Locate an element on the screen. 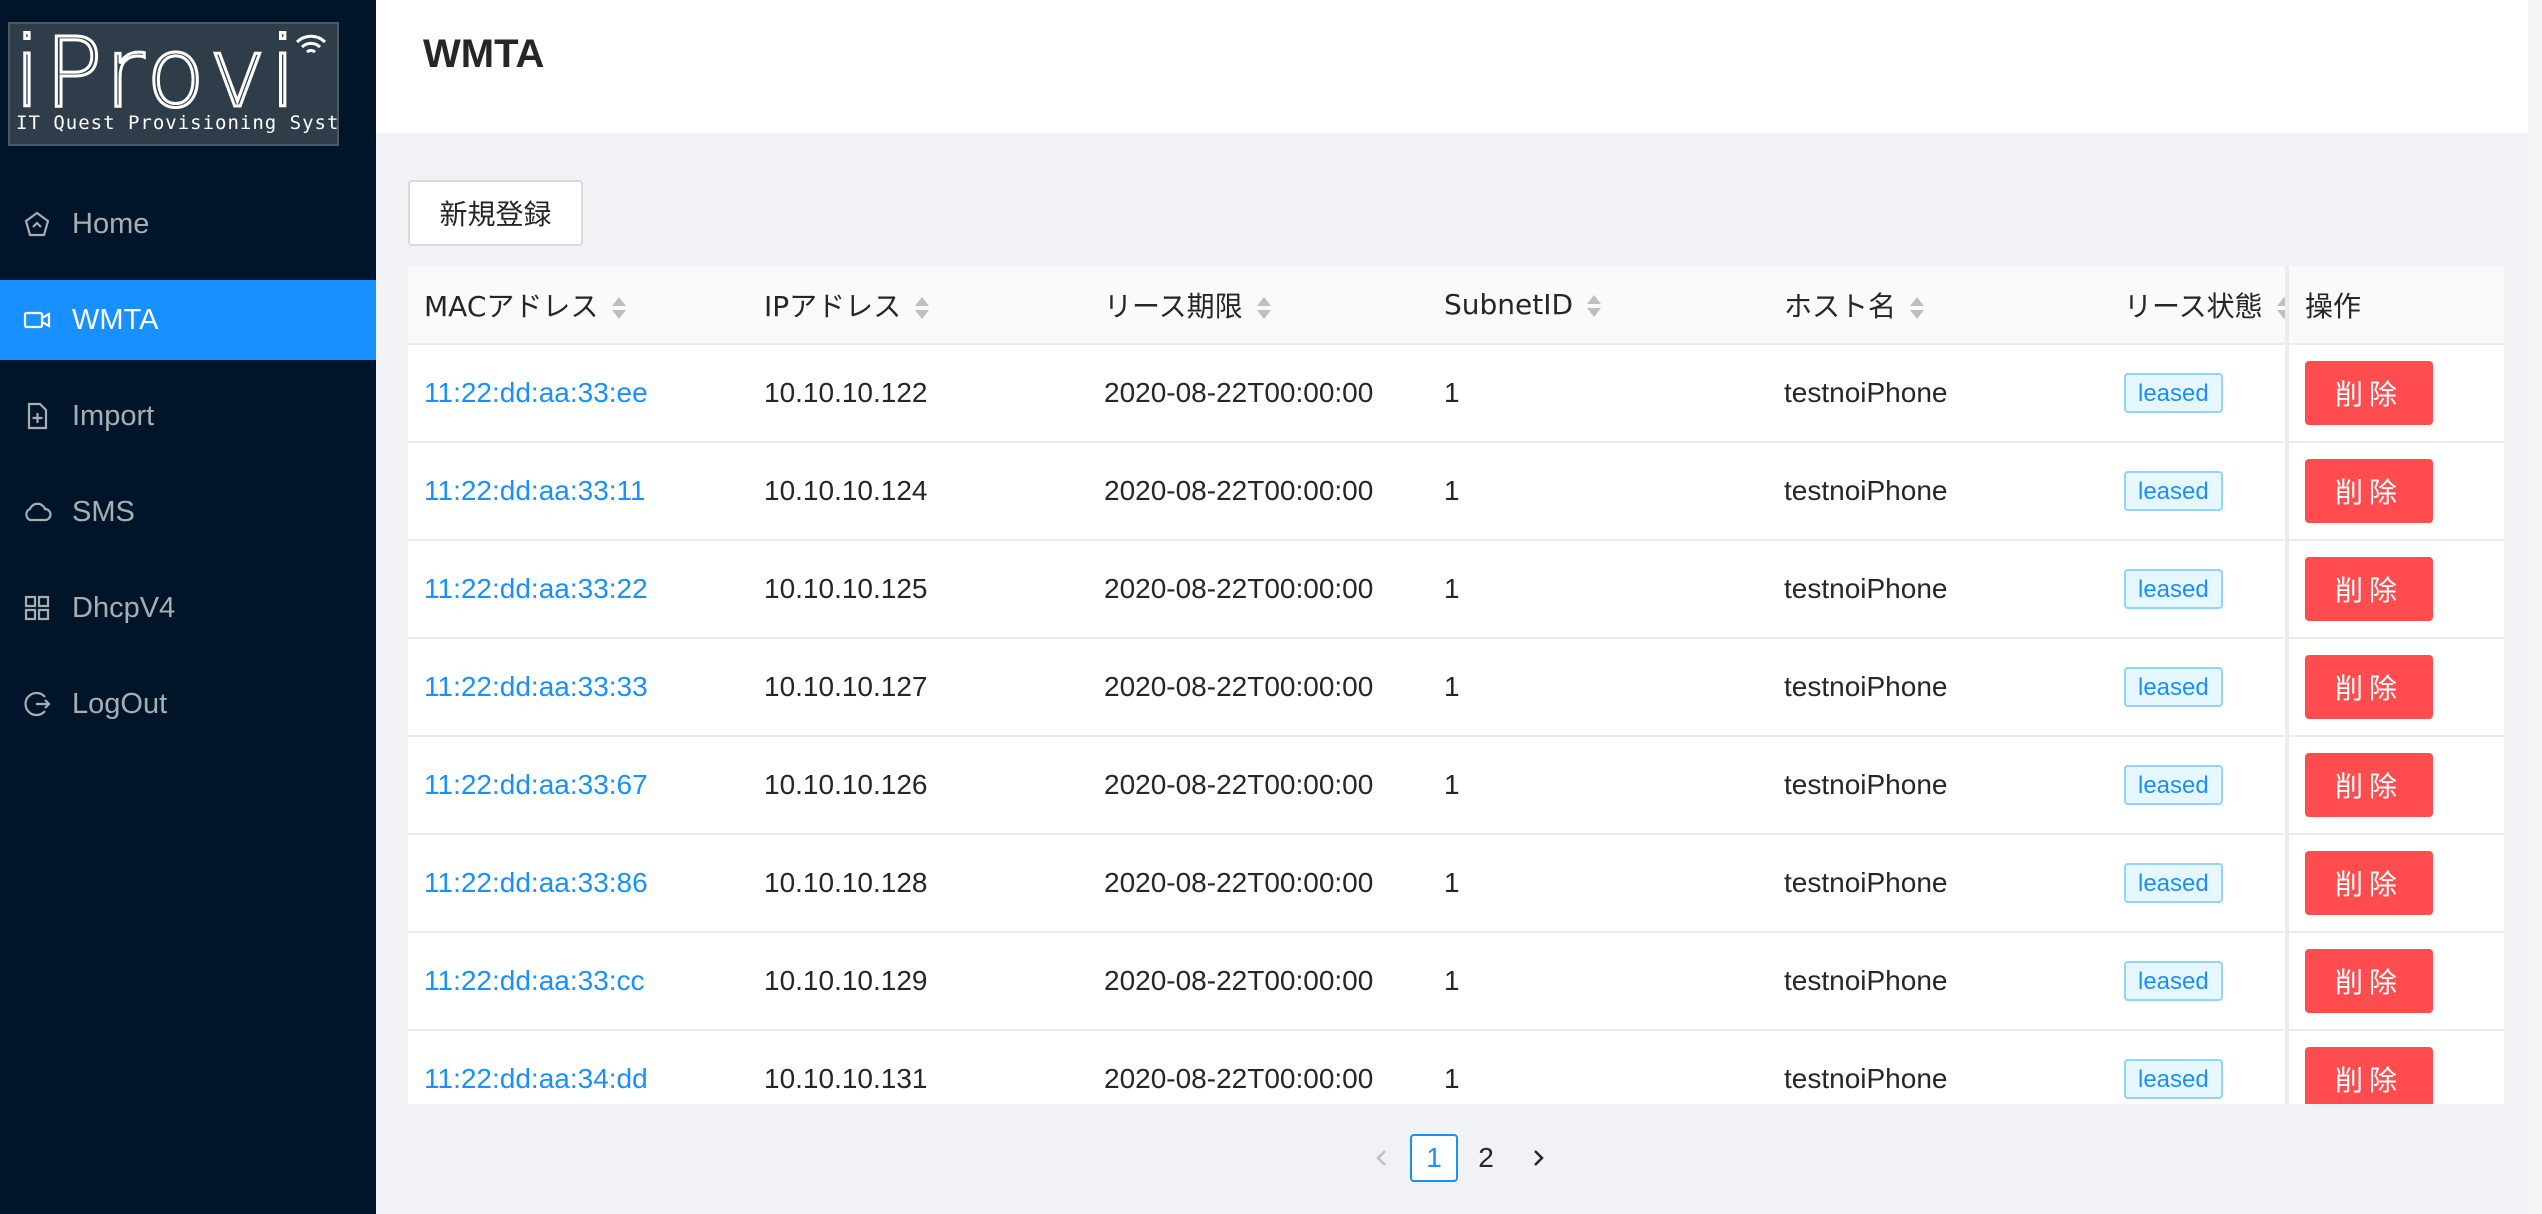 This screenshot has height=1214, width=2542. page-1-button: 1 is located at coordinates (1434, 1158).